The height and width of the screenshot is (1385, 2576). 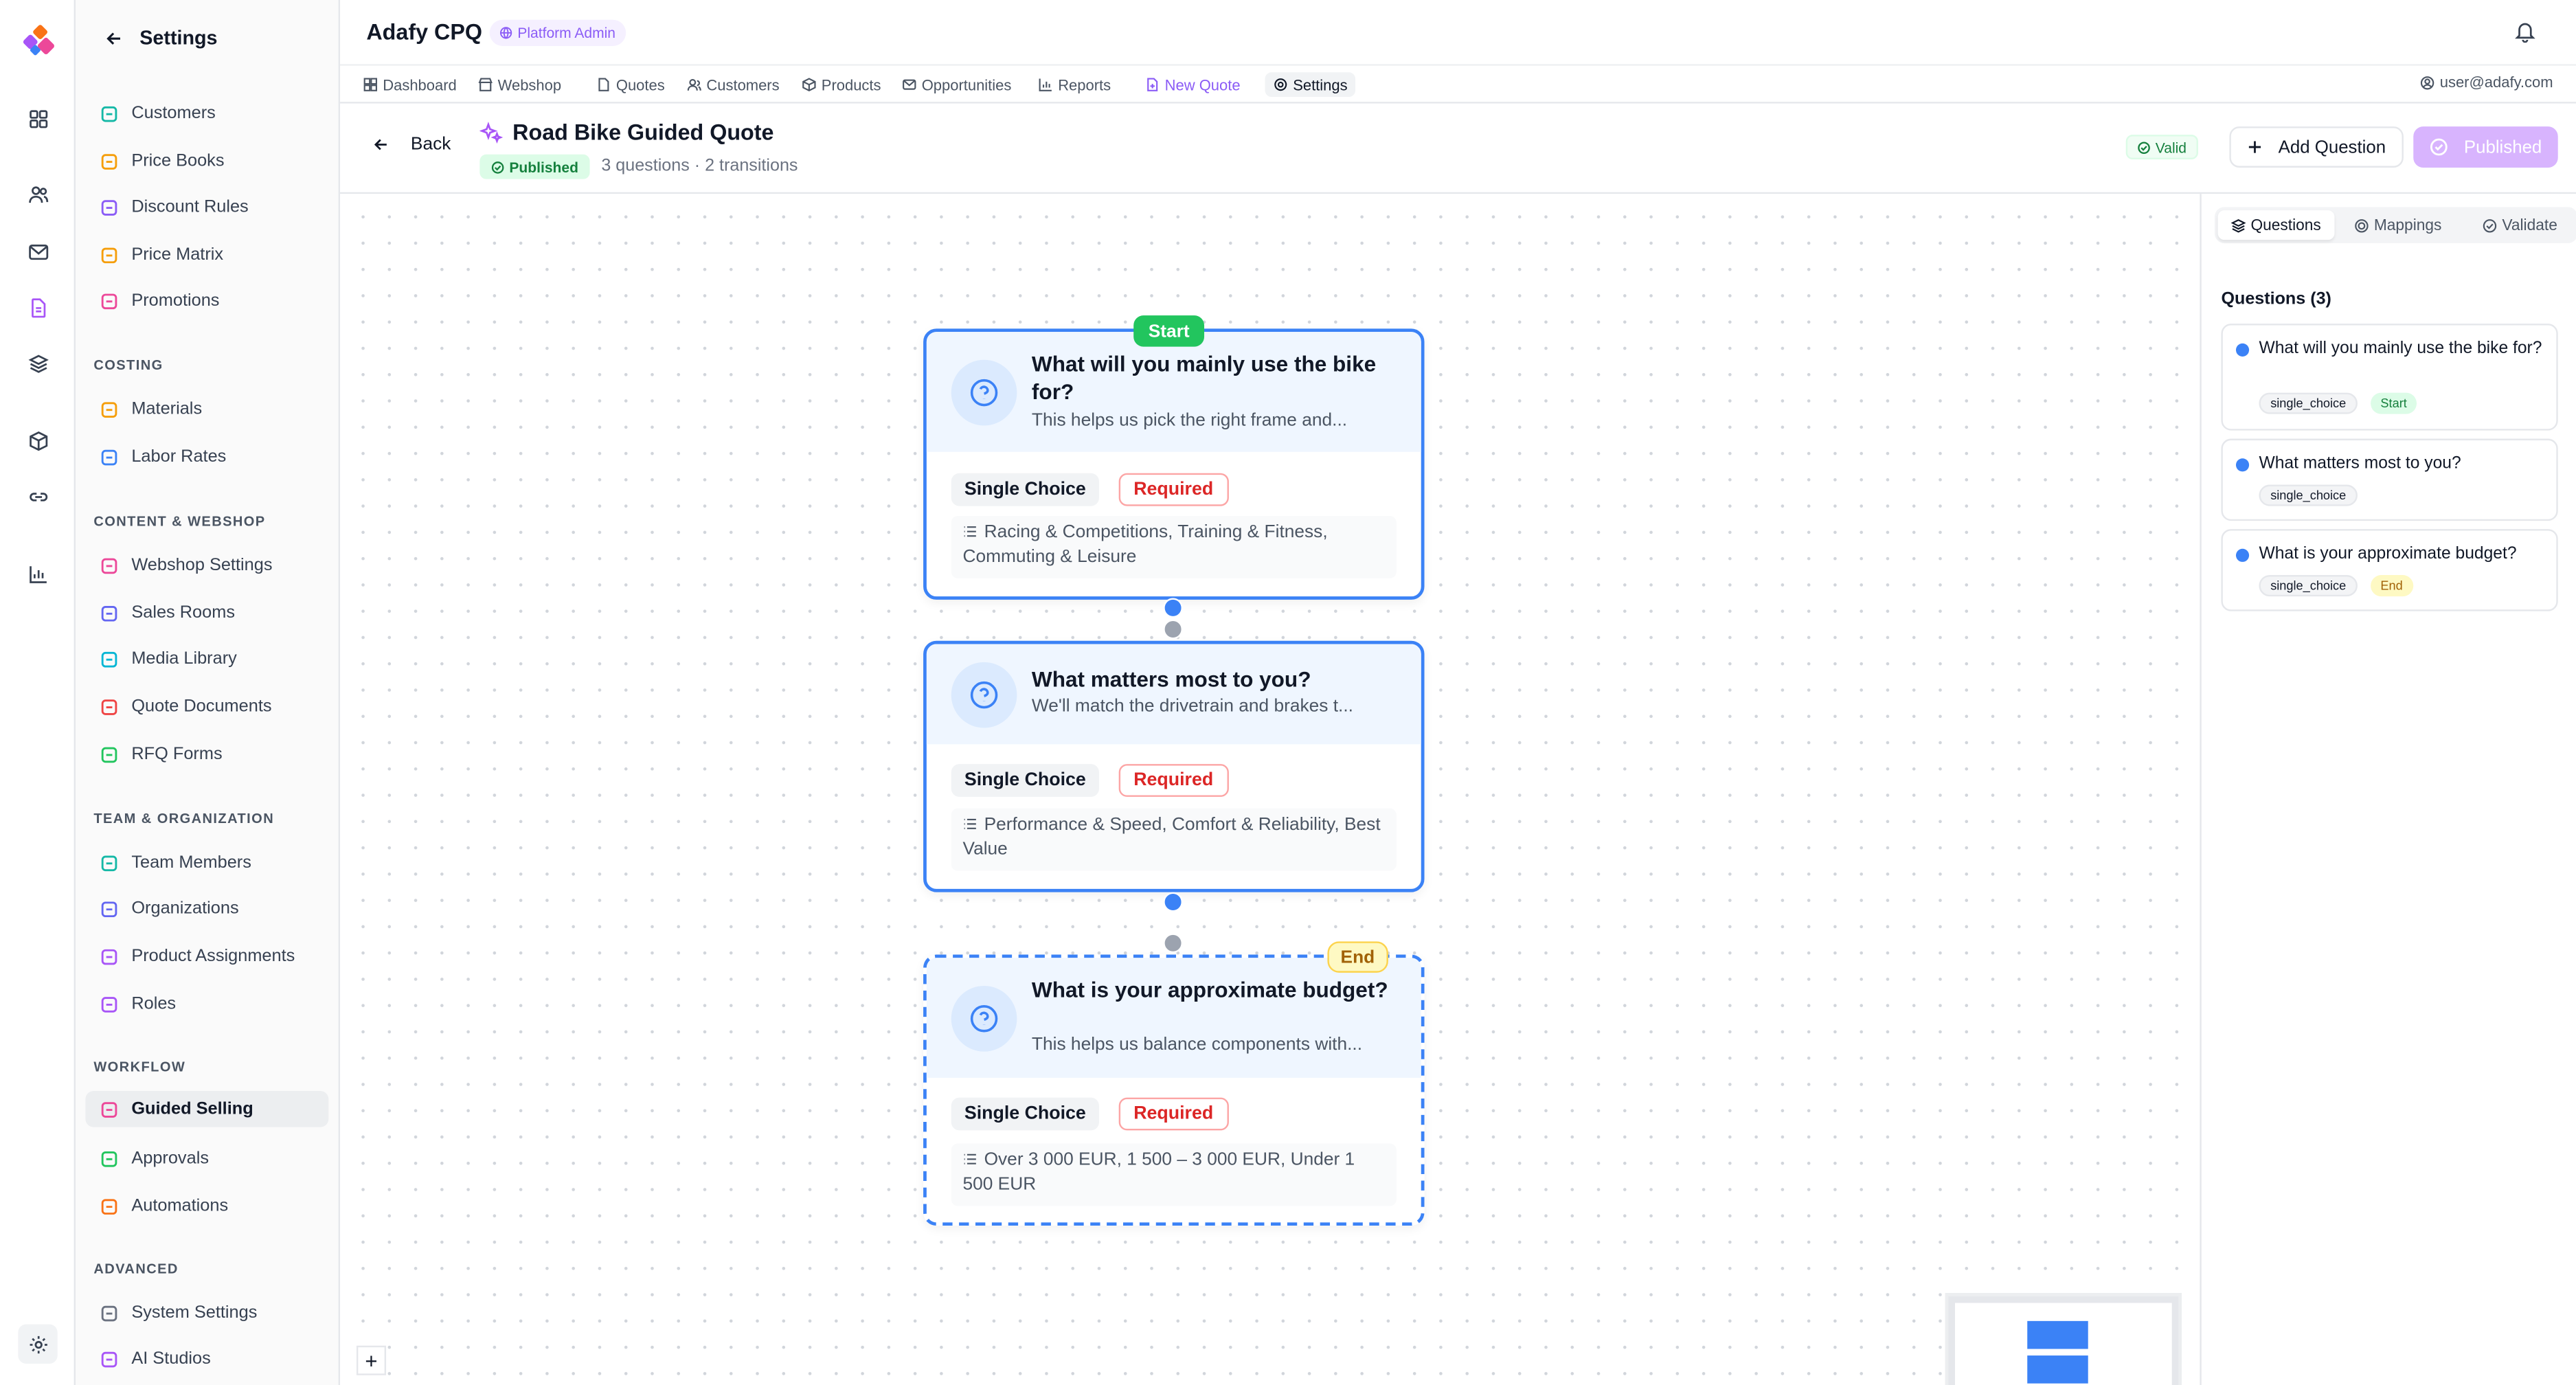 What do you see at coordinates (534, 166) in the screenshot?
I see `status-badge: Published` at bounding box center [534, 166].